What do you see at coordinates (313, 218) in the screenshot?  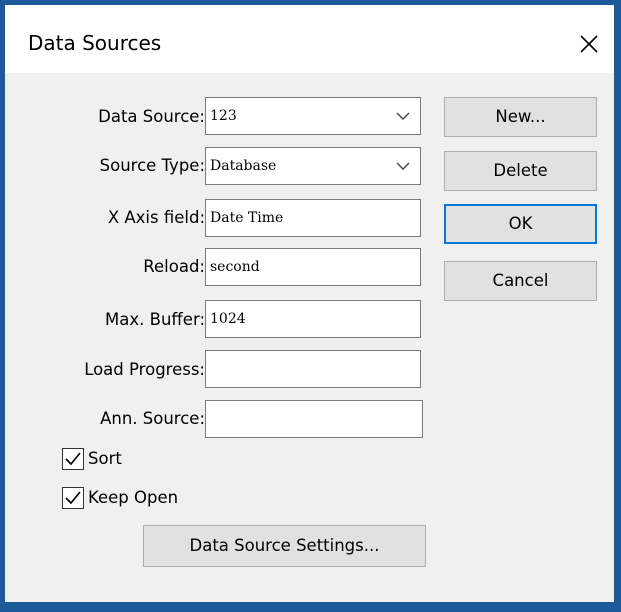 I see `x-axis-field-input: Date Time` at bounding box center [313, 218].